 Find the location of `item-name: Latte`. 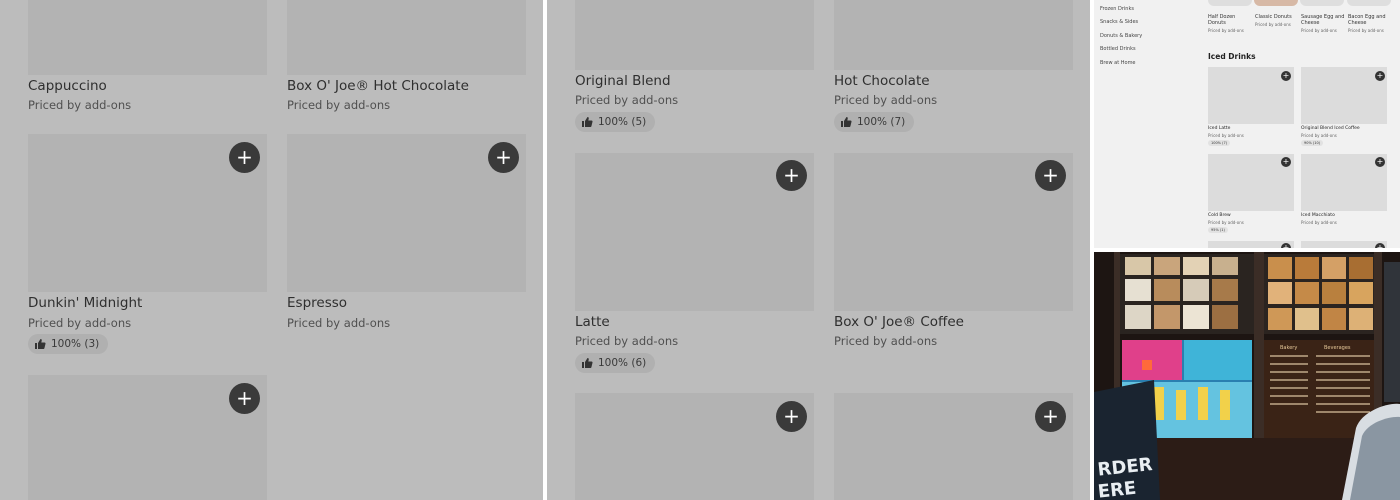

item-name: Latte is located at coordinates (592, 322).